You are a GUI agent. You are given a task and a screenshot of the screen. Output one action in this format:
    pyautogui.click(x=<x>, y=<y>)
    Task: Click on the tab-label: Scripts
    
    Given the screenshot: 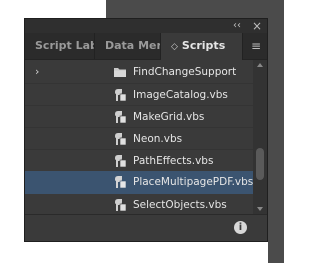 What is the action you would take?
    pyautogui.click(x=203, y=45)
    